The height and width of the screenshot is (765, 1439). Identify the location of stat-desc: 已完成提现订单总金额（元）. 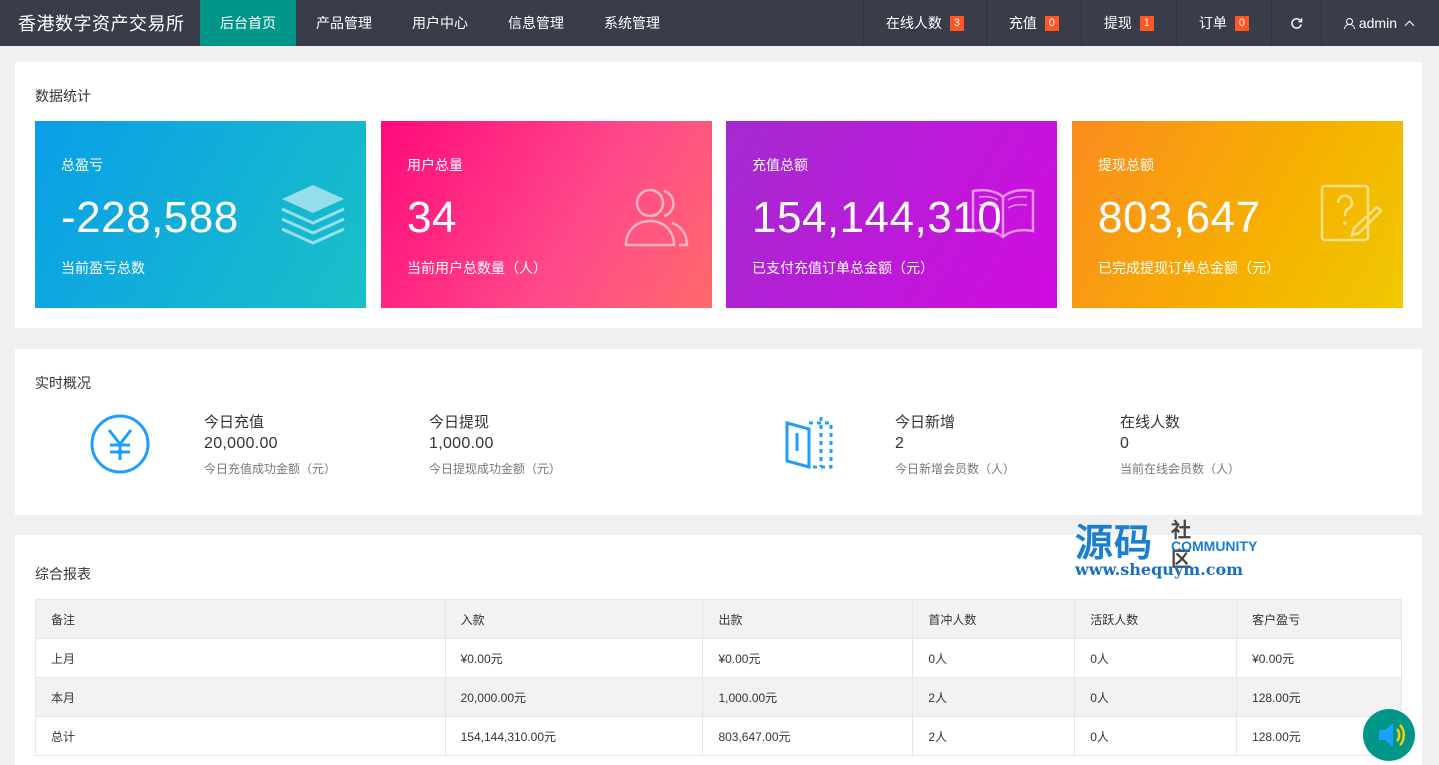
(1189, 268).